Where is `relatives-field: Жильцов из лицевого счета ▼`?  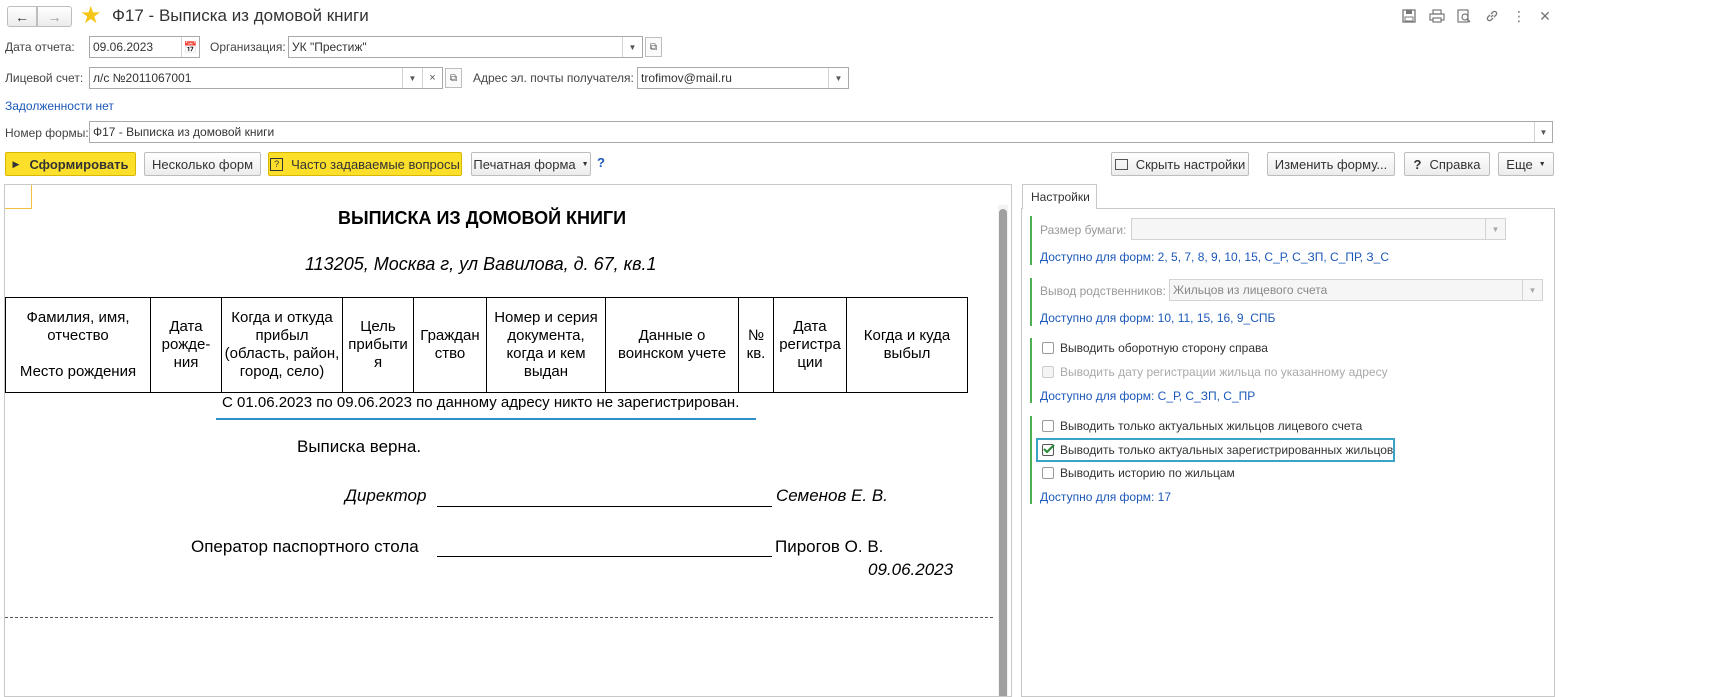
relatives-field: Жильцов из лицевого счета ▼ is located at coordinates (1356, 290).